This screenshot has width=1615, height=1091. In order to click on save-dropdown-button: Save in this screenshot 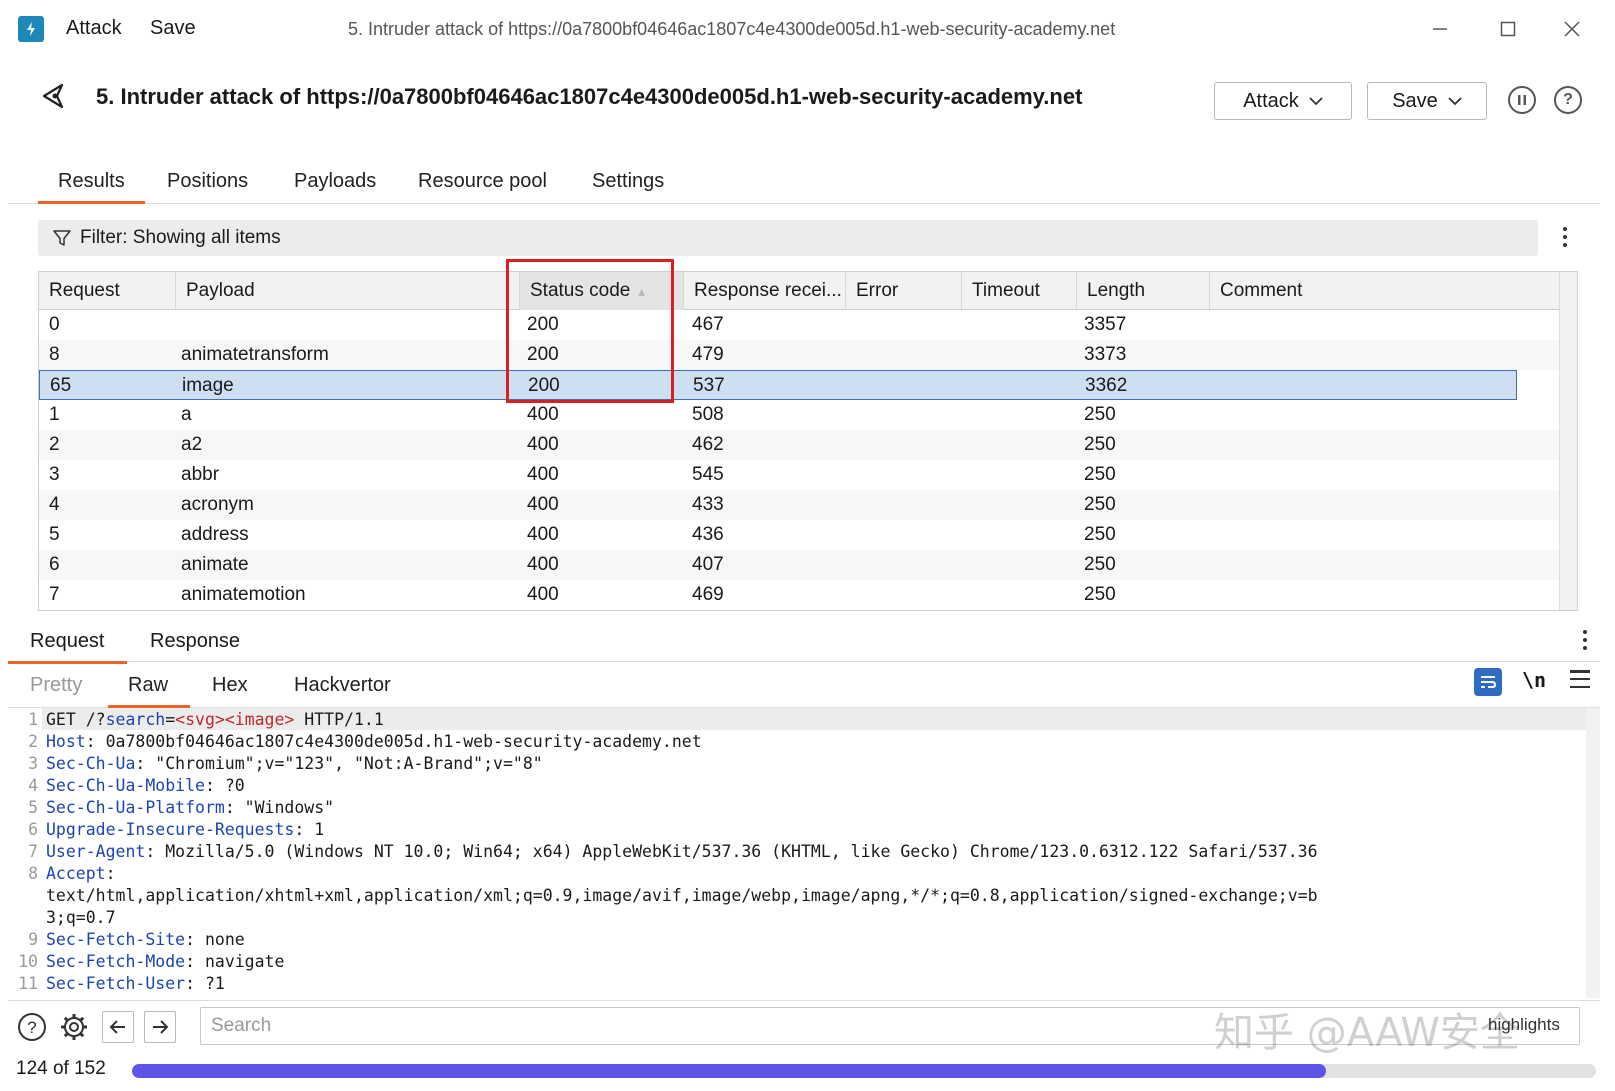, I will do `click(1427, 101)`.